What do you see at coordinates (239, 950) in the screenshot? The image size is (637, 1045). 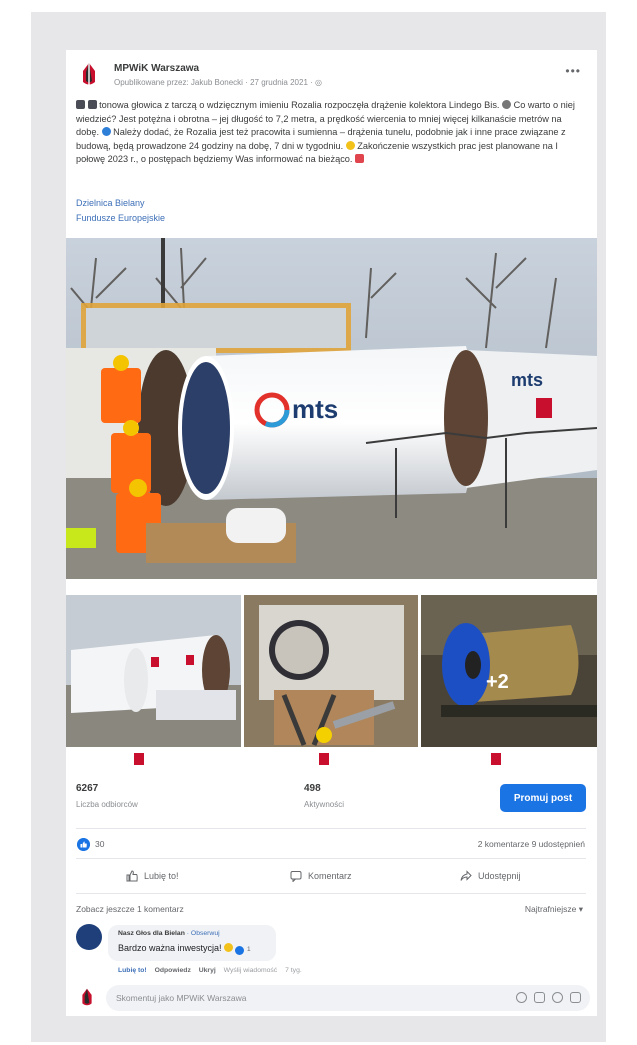 I see `comment-like-reaction-icon` at bounding box center [239, 950].